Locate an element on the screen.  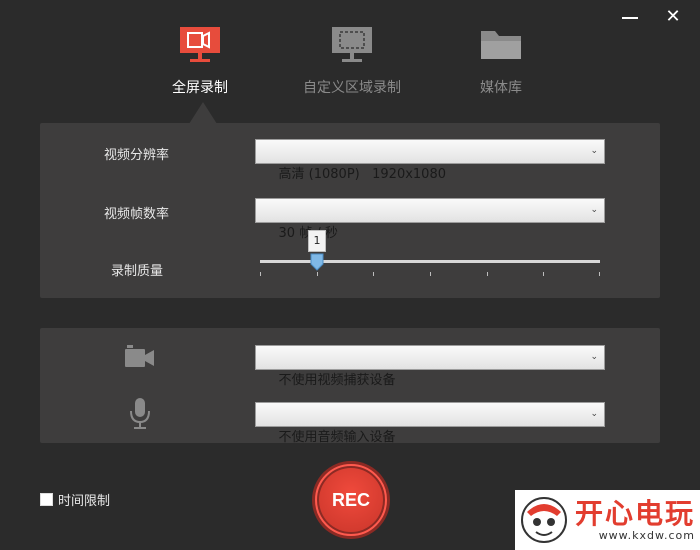
tab-label: 自定义区域录制 is located at coordinates (352, 88).